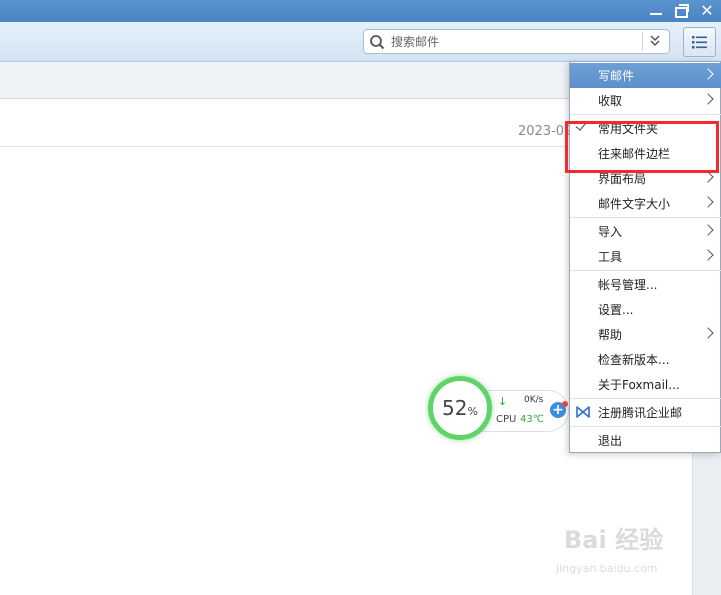 This screenshot has height=595, width=721. I want to click on baidu-watermark: Bai 经验 jingyan.baidu.com, so click(626, 550).